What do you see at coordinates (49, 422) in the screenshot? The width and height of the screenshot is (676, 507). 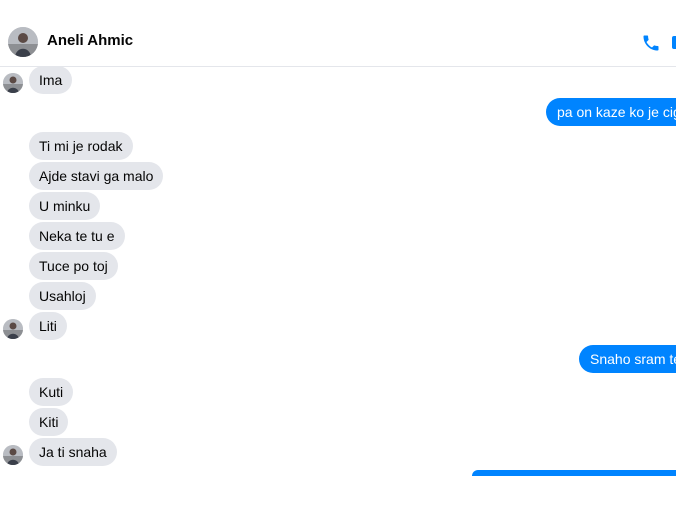 I see `incoming-message: Kiti` at bounding box center [49, 422].